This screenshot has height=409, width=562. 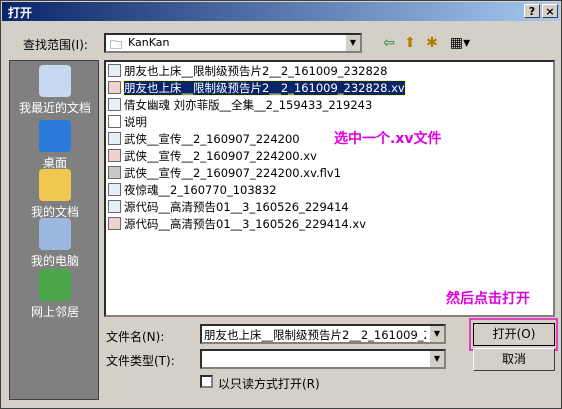 What do you see at coordinates (212, 156) in the screenshot?
I see `file-item: 武侠__宣传__2_160907_224200.xv` at bounding box center [212, 156].